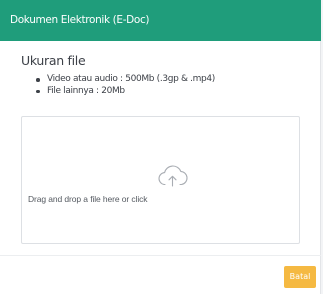 This screenshot has height=294, width=323. What do you see at coordinates (160, 255) in the screenshot?
I see `footer-divider` at bounding box center [160, 255].